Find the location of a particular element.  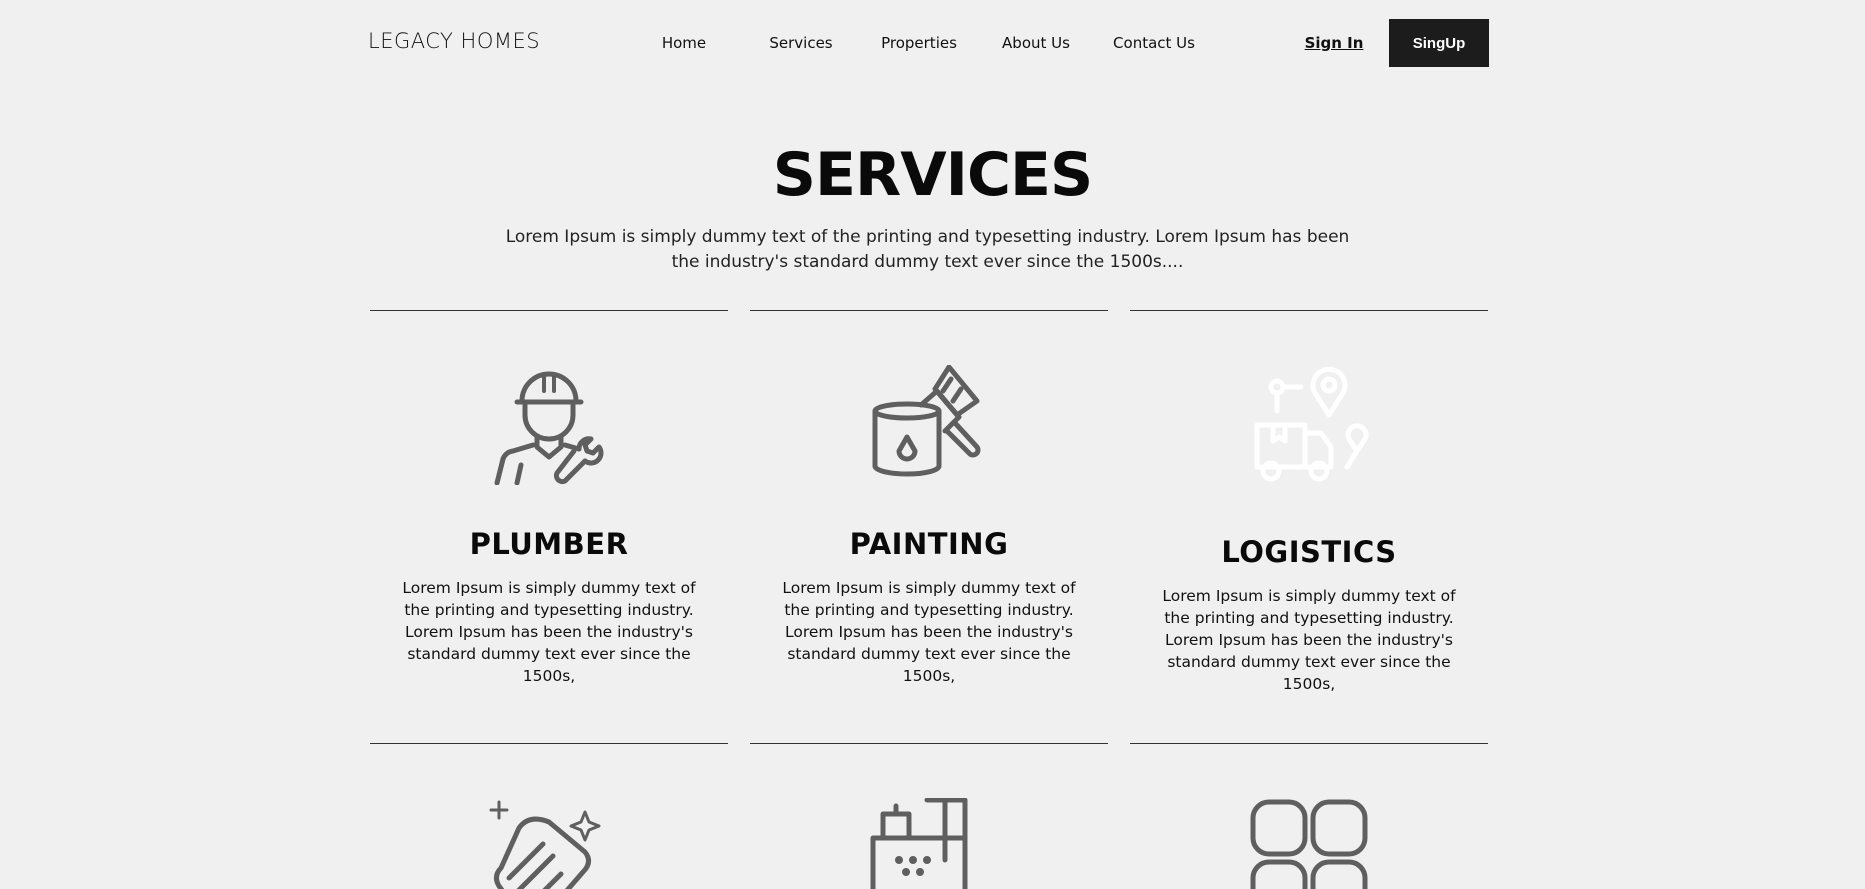

logo: LEGACY HOMES is located at coordinates (454, 41).